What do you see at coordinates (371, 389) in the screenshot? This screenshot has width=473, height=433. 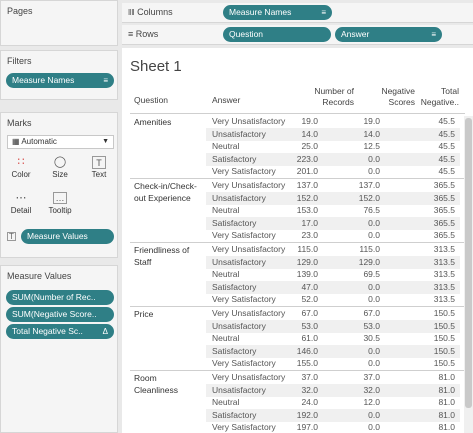 I see `negative-scores-cell: 32.0` at bounding box center [371, 389].